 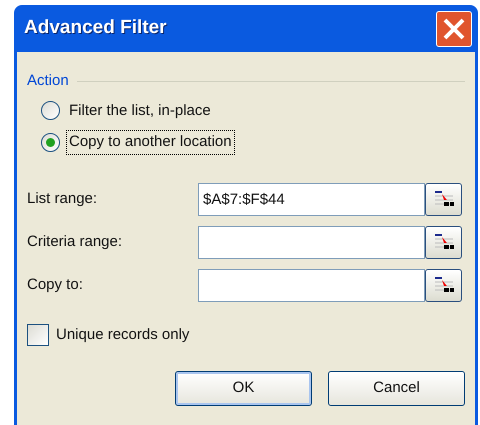 I want to click on dialog-button: Cancel, so click(x=396, y=388).